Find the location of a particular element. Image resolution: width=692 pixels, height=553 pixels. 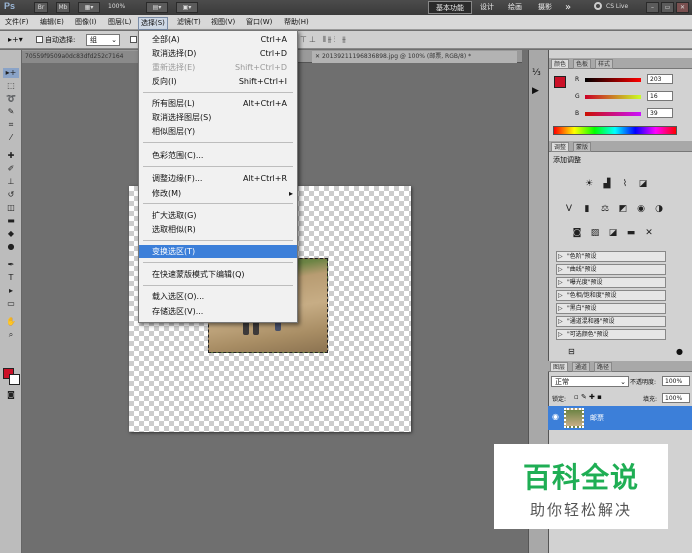

workspace-design: 设计 is located at coordinates (487, 7).